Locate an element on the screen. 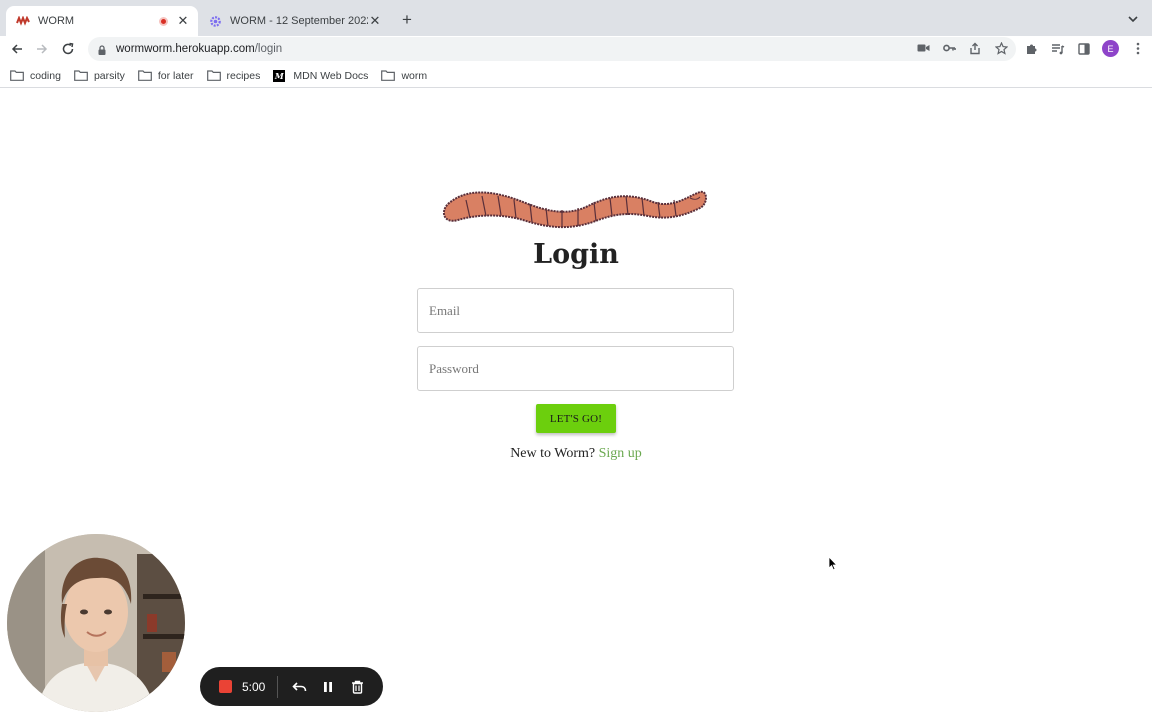 Image resolution: width=1152 pixels, height=720 pixels. tab-title: WORM - 12 September 2022 is located at coordinates (299, 21).